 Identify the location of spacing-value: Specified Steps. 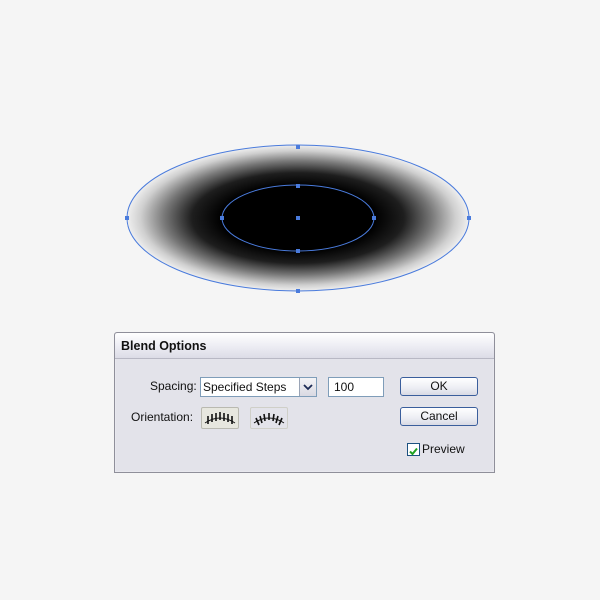
(245, 387).